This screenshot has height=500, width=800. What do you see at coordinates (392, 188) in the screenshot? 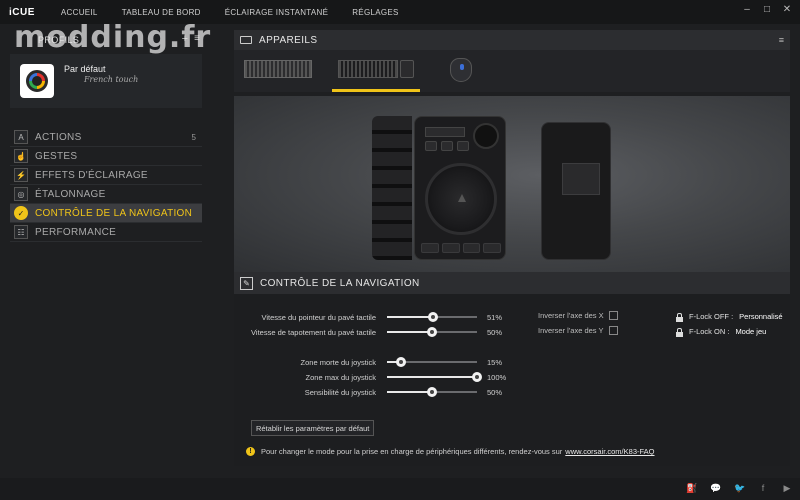
I see `keyboard-edge-image` at bounding box center [392, 188].